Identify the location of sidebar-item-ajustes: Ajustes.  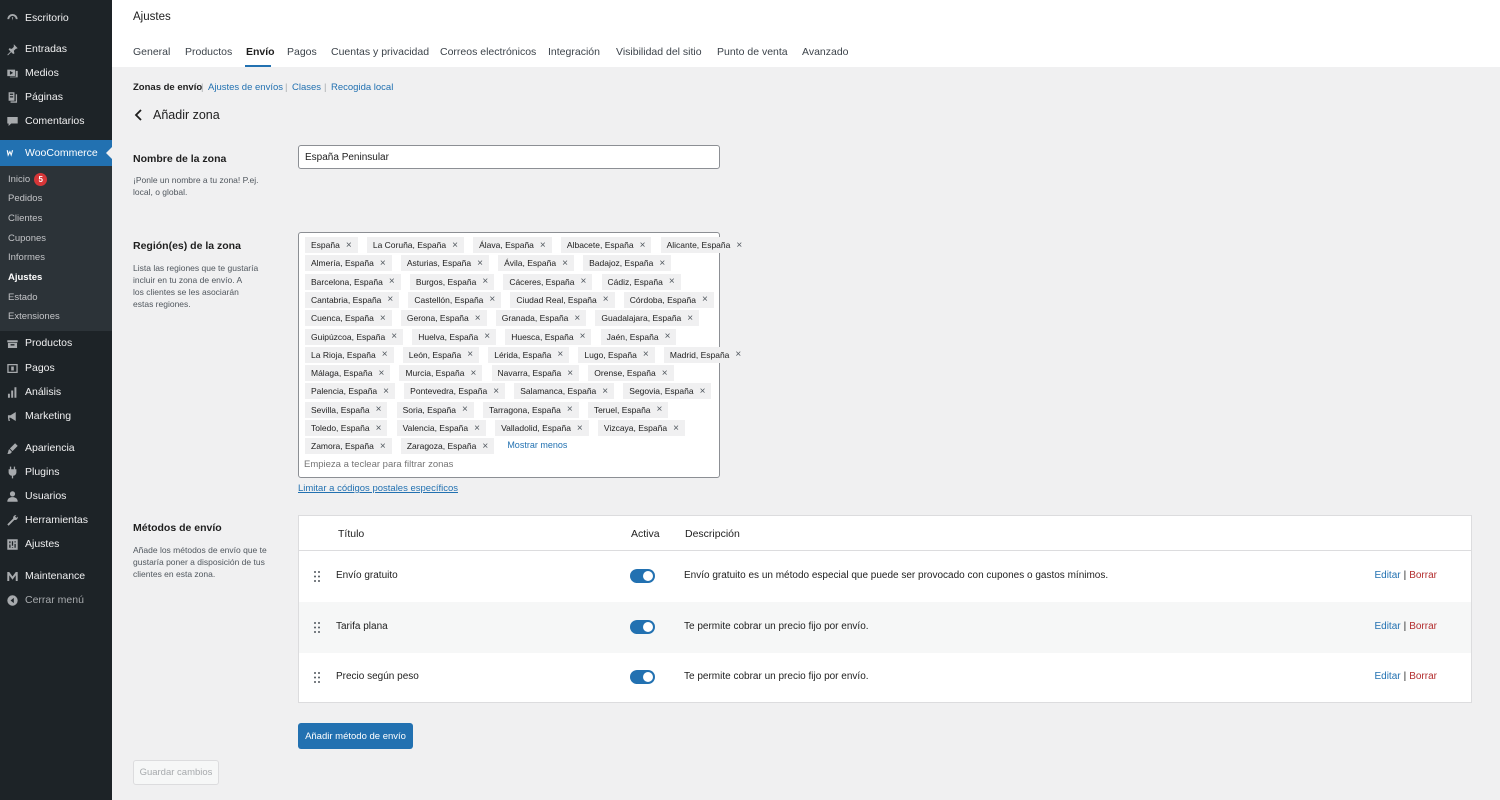
(56, 544).